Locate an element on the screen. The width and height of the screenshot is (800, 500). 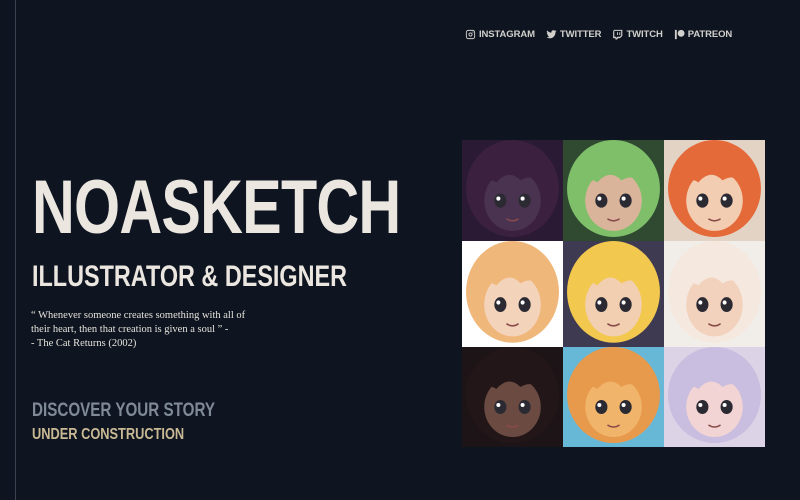
gallery-tile-portrait-witch-hat is located at coordinates (512, 190).